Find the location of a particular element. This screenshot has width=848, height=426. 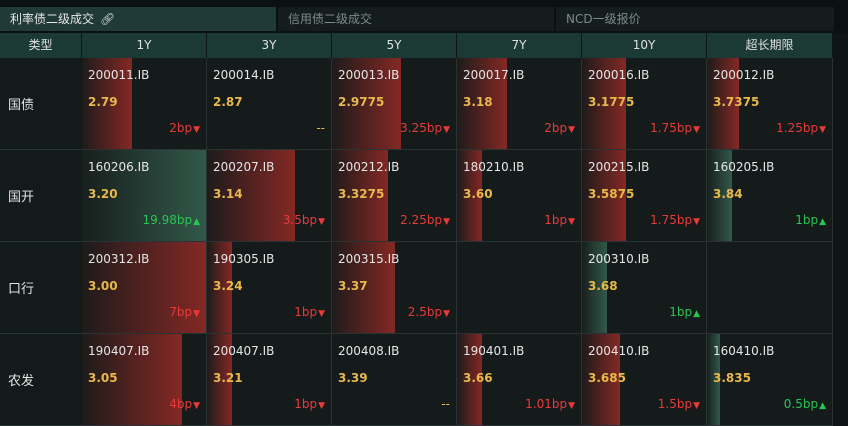

yield-change: 1.75bp▼ is located at coordinates (675, 220).